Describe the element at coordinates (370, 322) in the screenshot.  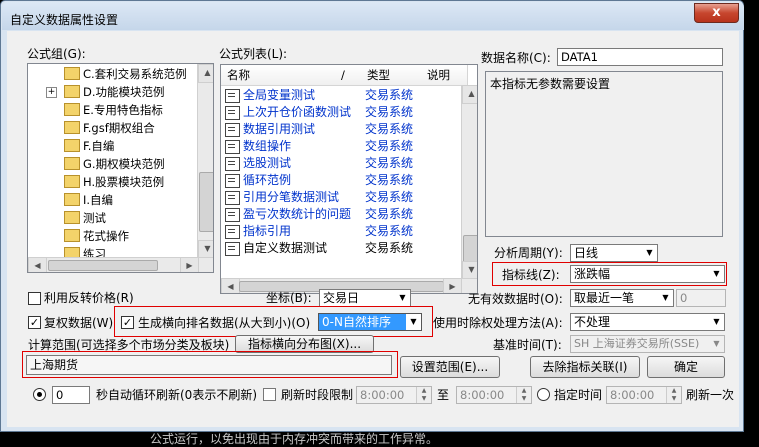
I see `rank-order-select: 0-N自然排序 ▼` at that location.